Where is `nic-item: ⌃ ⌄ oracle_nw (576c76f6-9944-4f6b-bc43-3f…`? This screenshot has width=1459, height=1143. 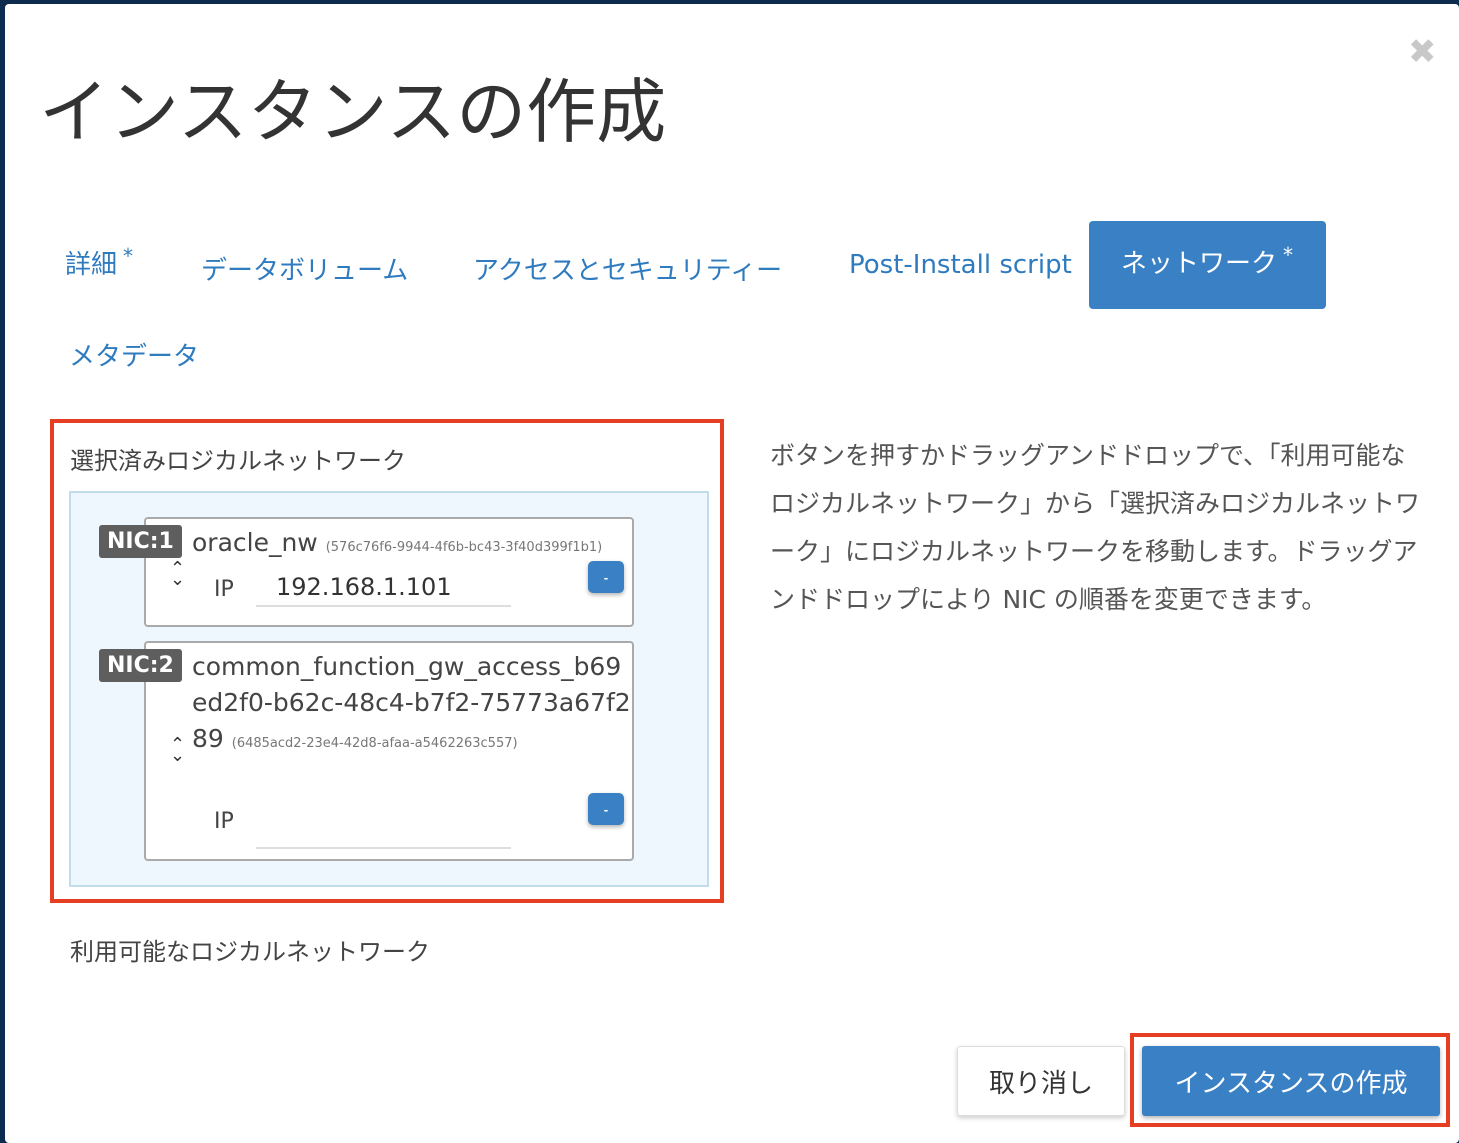
nic-item: ⌃ ⌄ oracle_nw (576c76f6-9944-4f6b-bc43-3f… is located at coordinates (389, 572).